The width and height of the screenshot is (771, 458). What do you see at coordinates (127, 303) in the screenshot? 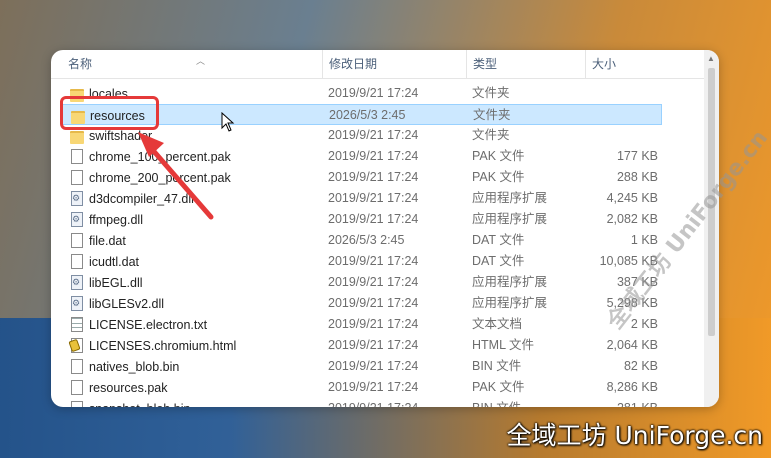
I see `file-name: libGLESv2.dll` at bounding box center [127, 303].